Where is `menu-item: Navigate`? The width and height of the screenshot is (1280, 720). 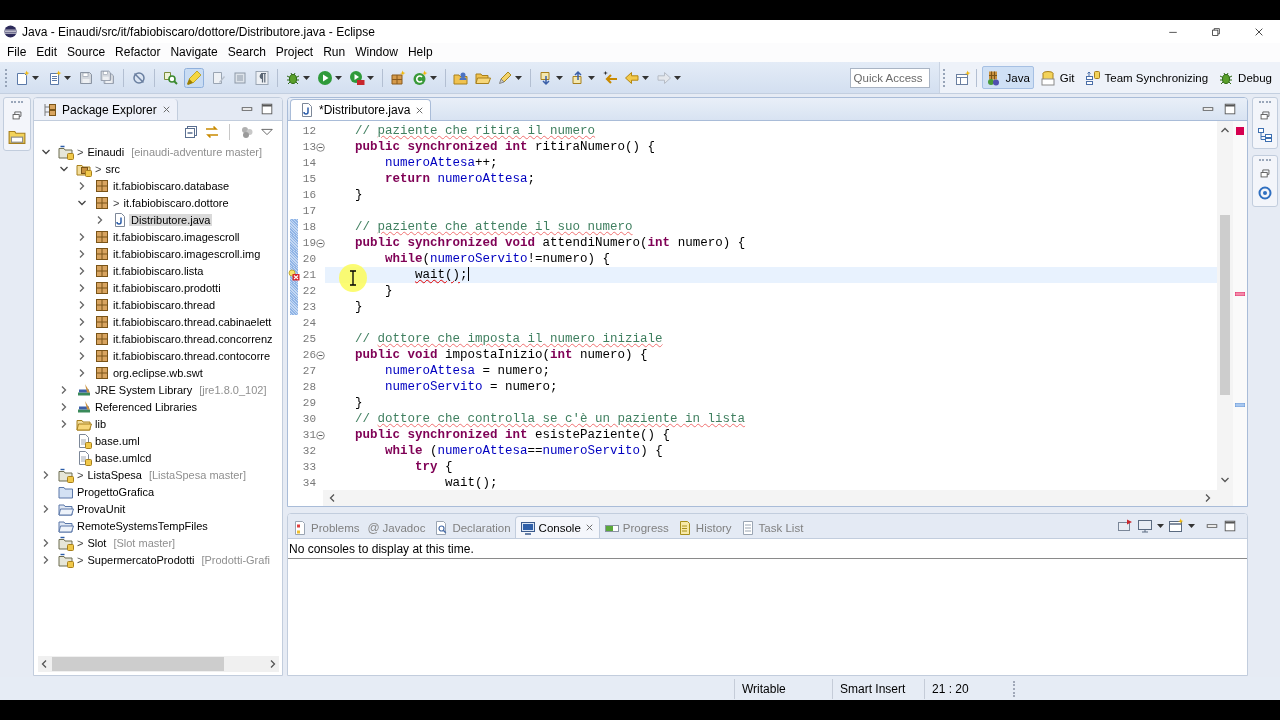
menu-item: Navigate is located at coordinates (194, 52).